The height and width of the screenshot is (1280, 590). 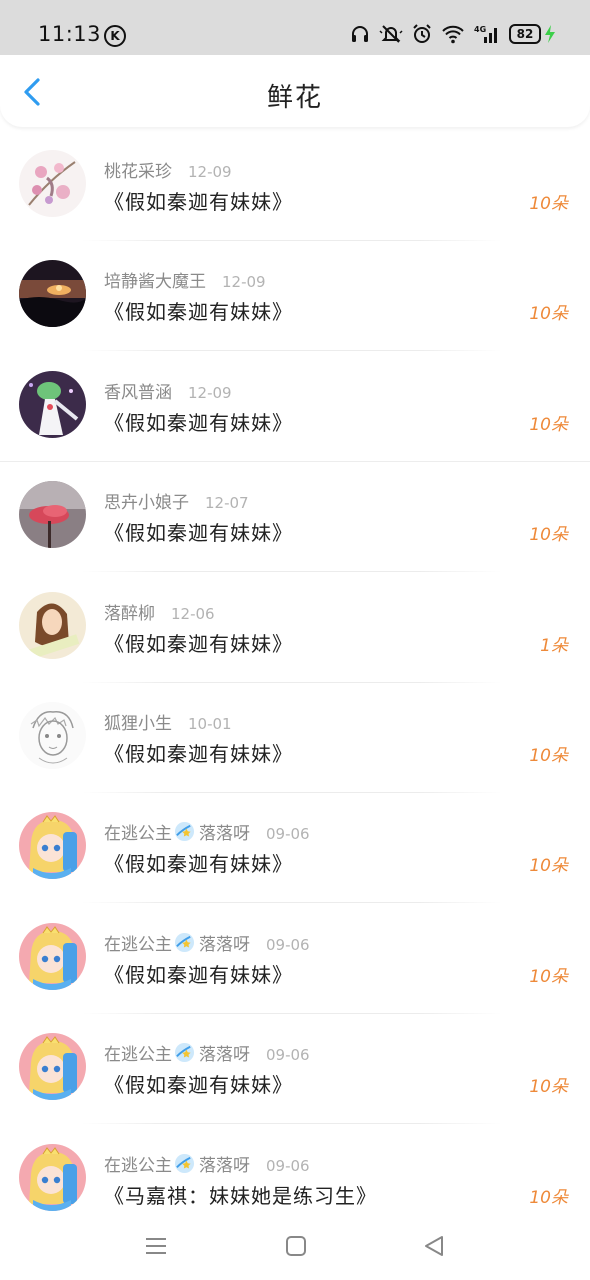 I want to click on mute-bell-icon, so click(x=391, y=34).